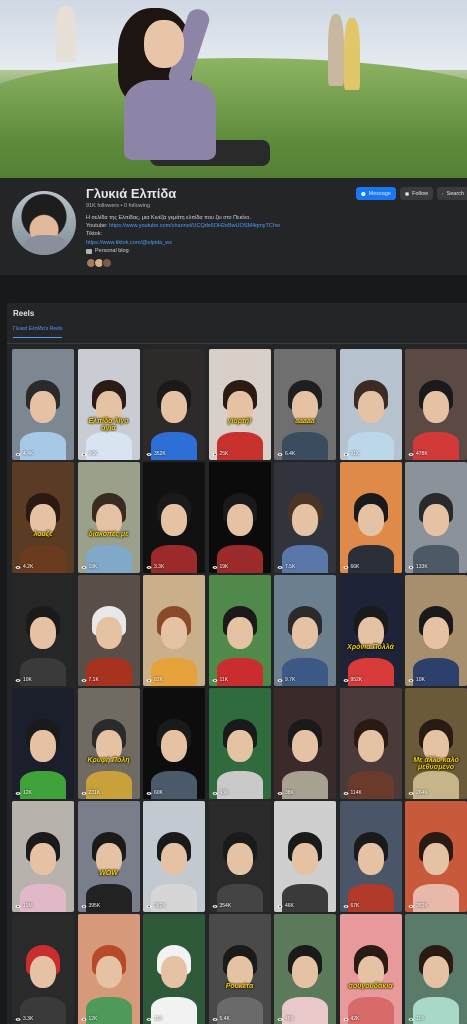 Image resolution: width=467 pixels, height=1024 pixels. What do you see at coordinates (370, 404) in the screenshot?
I see `reel-tile: 91K` at bounding box center [370, 404].